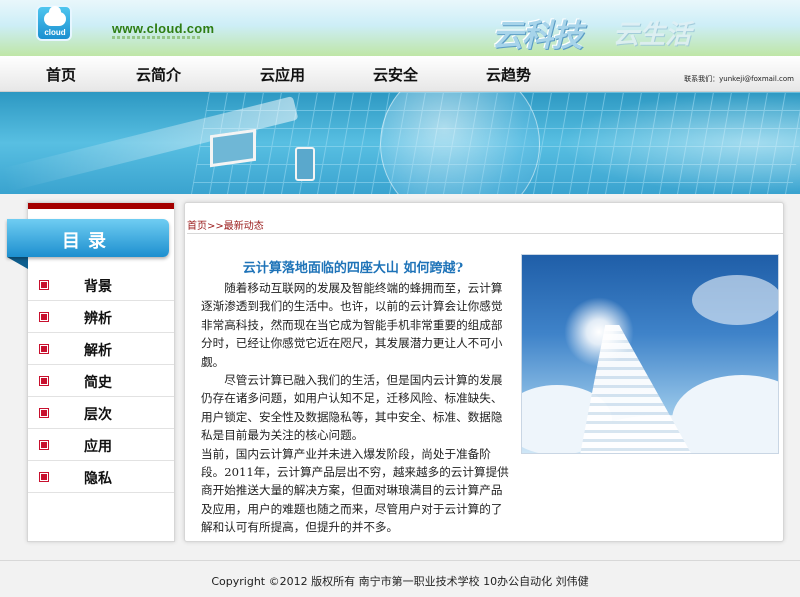 This screenshot has height=597, width=800. I want to click on brand-slogan-secondary: 云生活, so click(652, 35).